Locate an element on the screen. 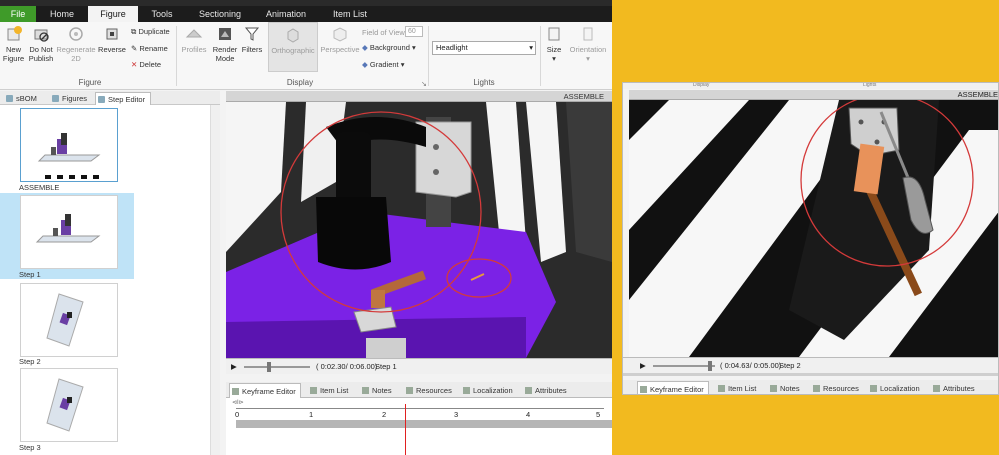  regenerate-2d-button: Regenerate 2D is located at coordinates (76, 44).